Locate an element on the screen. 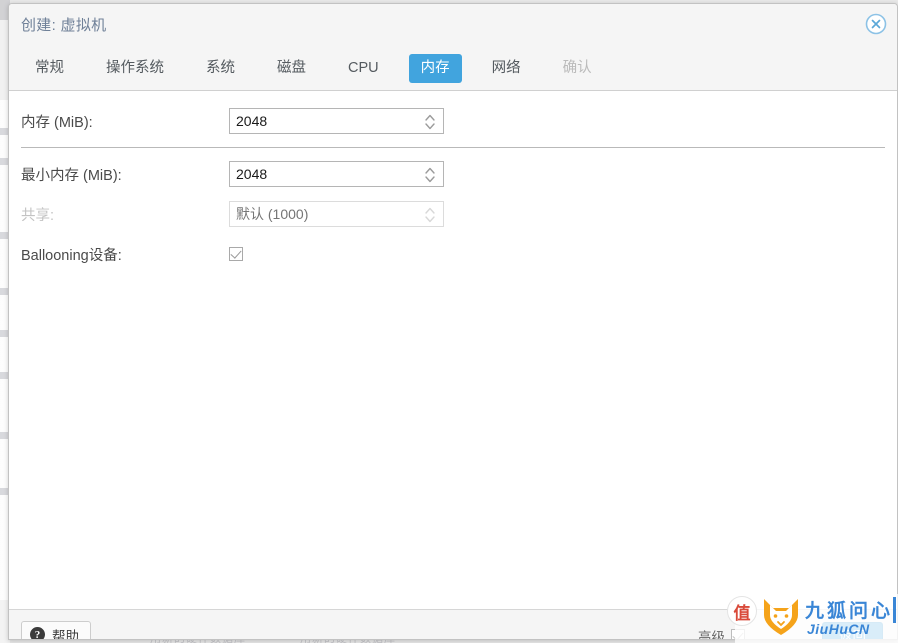 This screenshot has width=898, height=643. min-memory-input is located at coordinates (322, 174).